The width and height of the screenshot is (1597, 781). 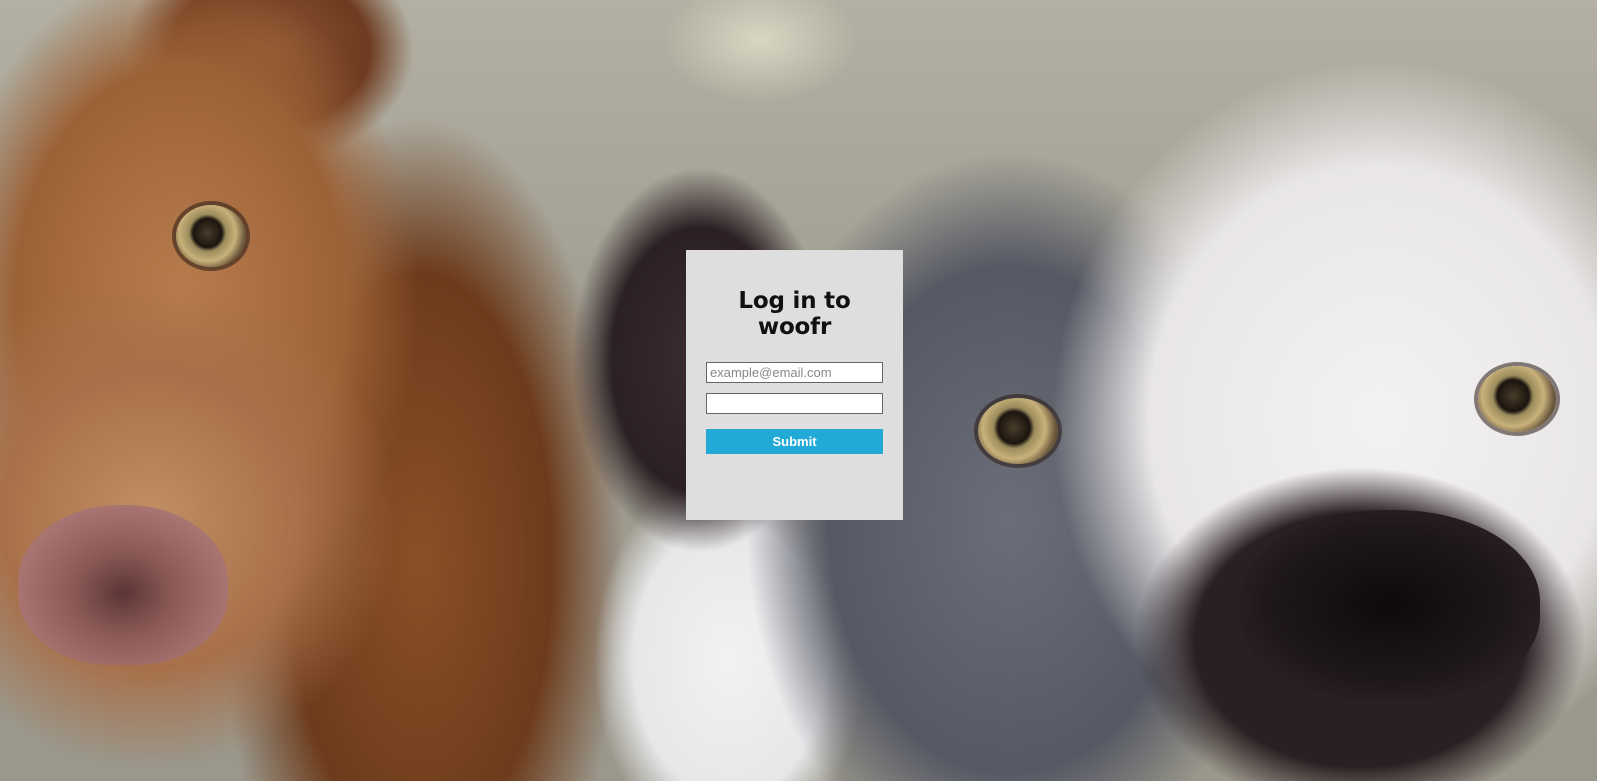 I want to click on gray-dog-eye-left, so click(x=1018, y=431).